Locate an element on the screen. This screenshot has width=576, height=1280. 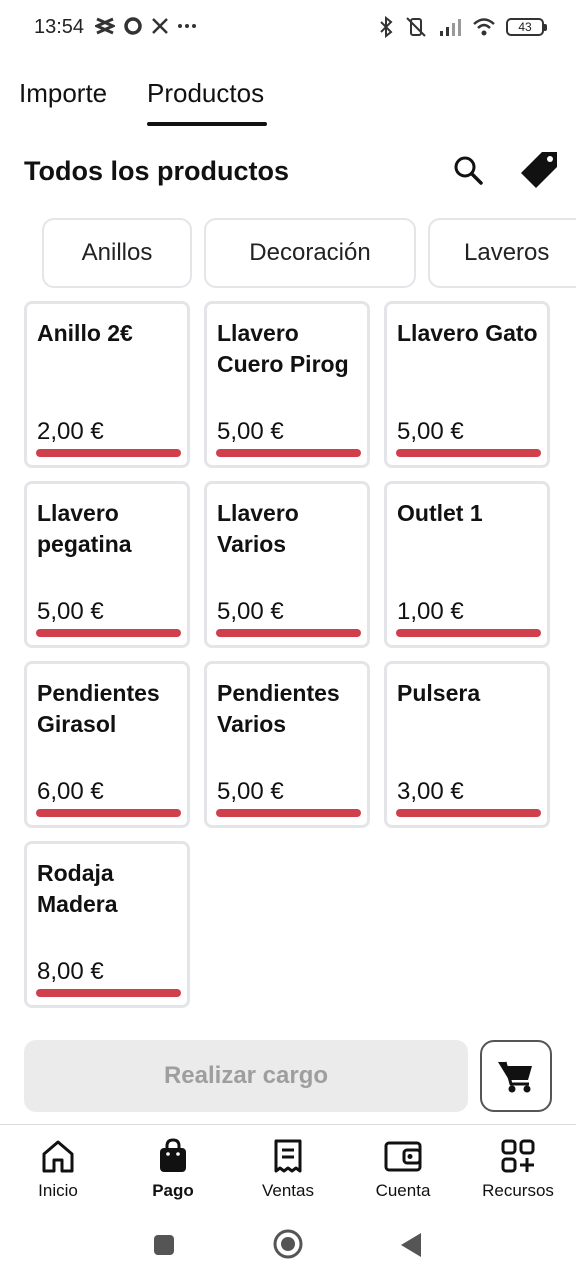
recents-button is located at coordinates (164, 1247).